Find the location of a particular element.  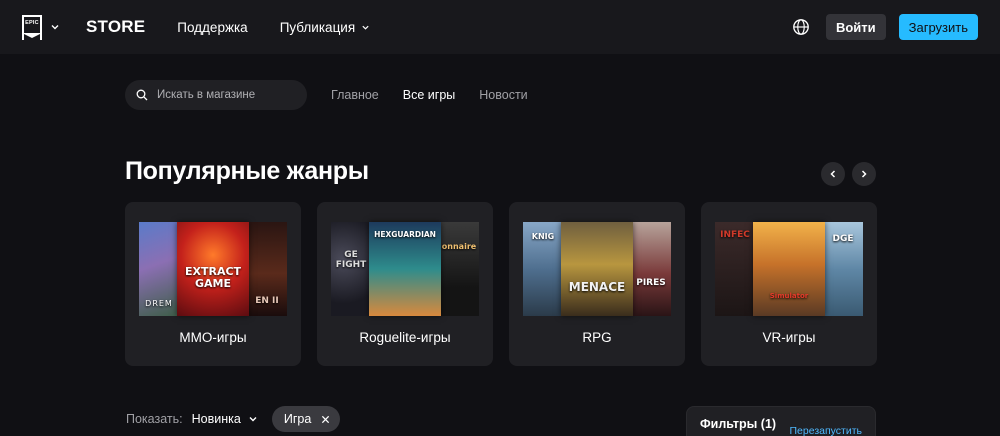

filters-reset-link: Перезапустить is located at coordinates (825, 430).